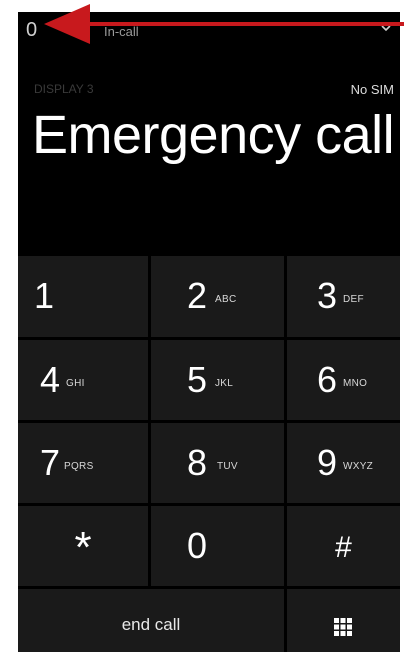  I want to click on key-digit: #, so click(343, 547).